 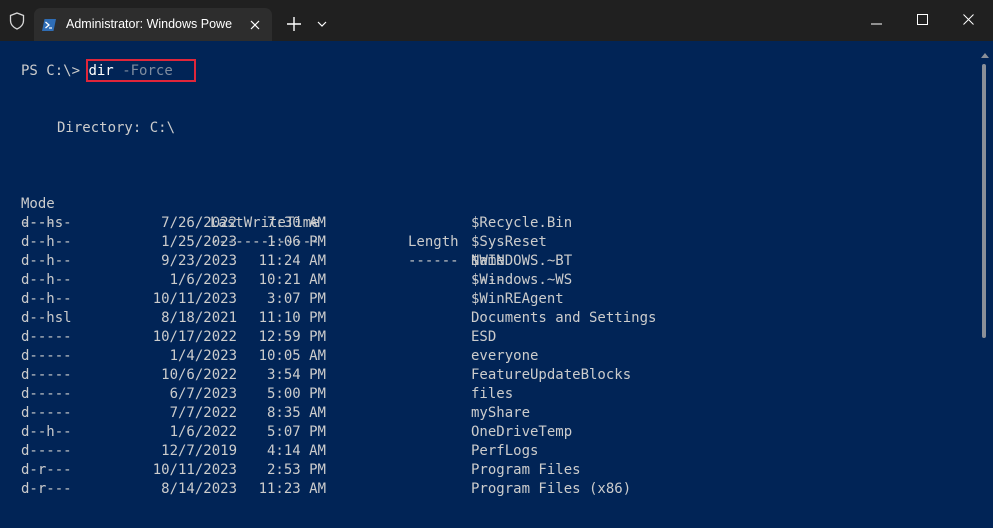 What do you see at coordinates (199, 489) in the screenshot?
I see `row-date: 8/14/2023` at bounding box center [199, 489].